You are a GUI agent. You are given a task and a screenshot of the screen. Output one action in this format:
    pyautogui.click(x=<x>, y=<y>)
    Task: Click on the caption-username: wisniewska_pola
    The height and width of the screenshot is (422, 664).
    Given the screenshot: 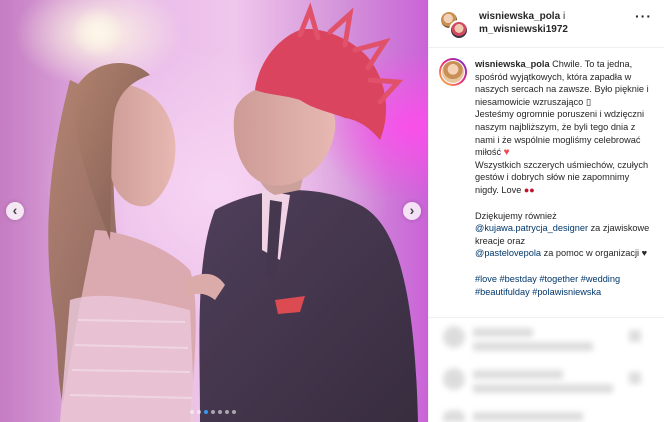 What is the action you would take?
    pyautogui.click(x=512, y=64)
    